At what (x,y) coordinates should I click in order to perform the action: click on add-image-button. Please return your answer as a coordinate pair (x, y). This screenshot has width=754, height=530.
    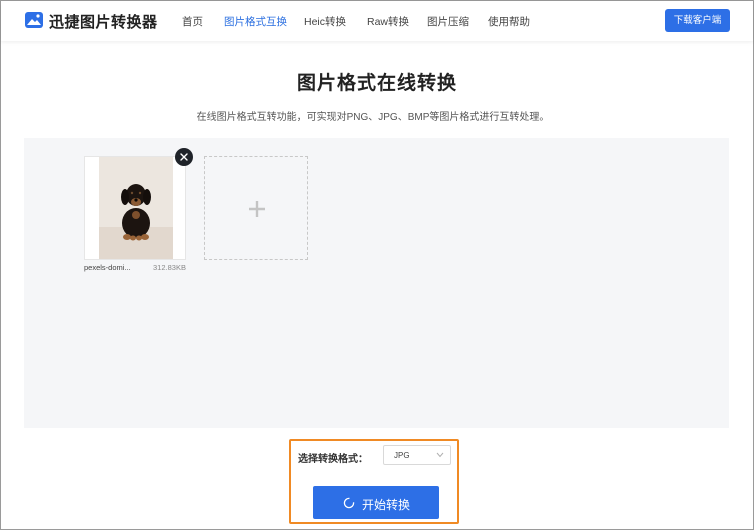
    Looking at the image, I should click on (256, 208).